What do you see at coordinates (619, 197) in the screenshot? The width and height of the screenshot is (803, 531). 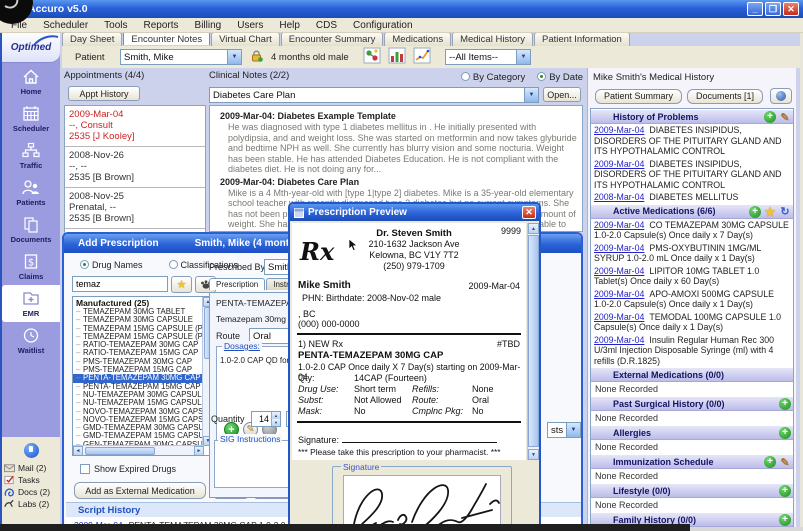 I see `problem-date-link: 2008-Mar-04` at bounding box center [619, 197].